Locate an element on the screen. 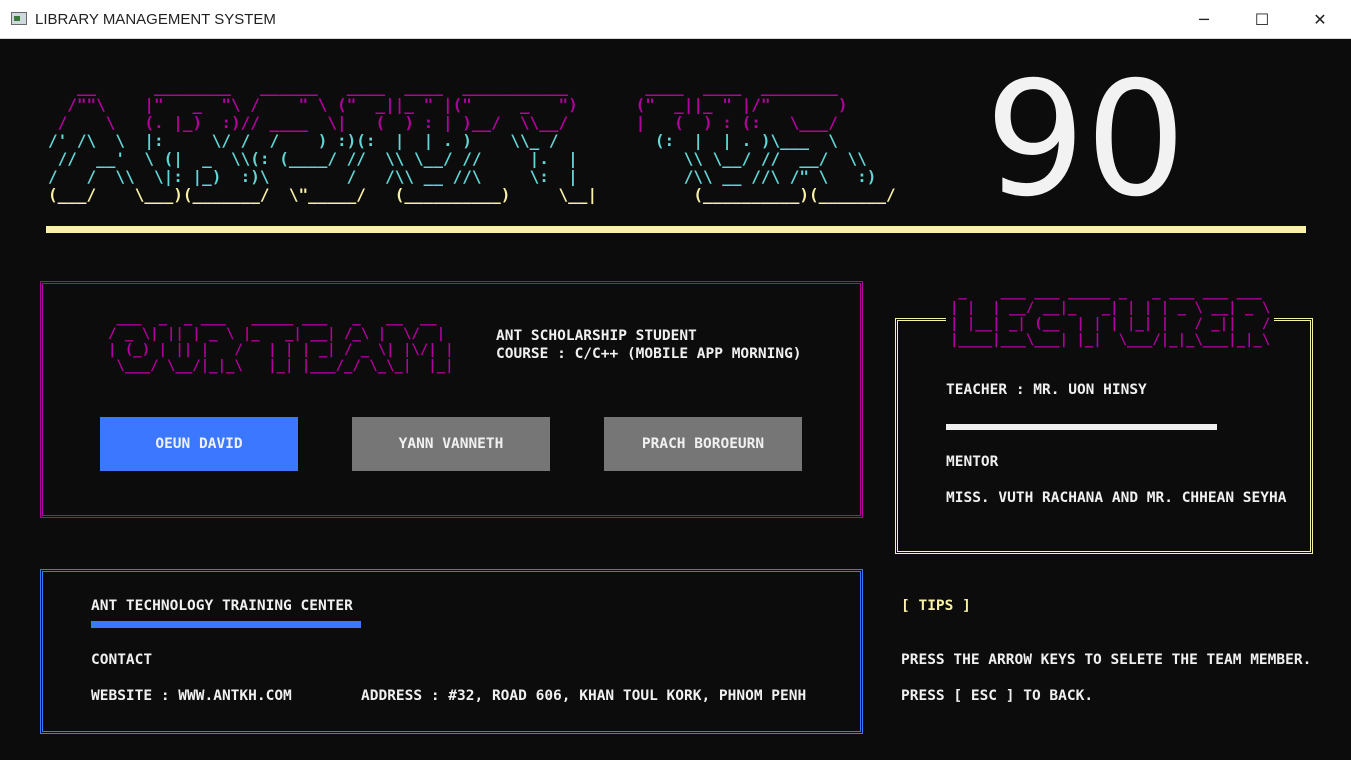  lecturer-panel is located at coordinates (1104, 436).